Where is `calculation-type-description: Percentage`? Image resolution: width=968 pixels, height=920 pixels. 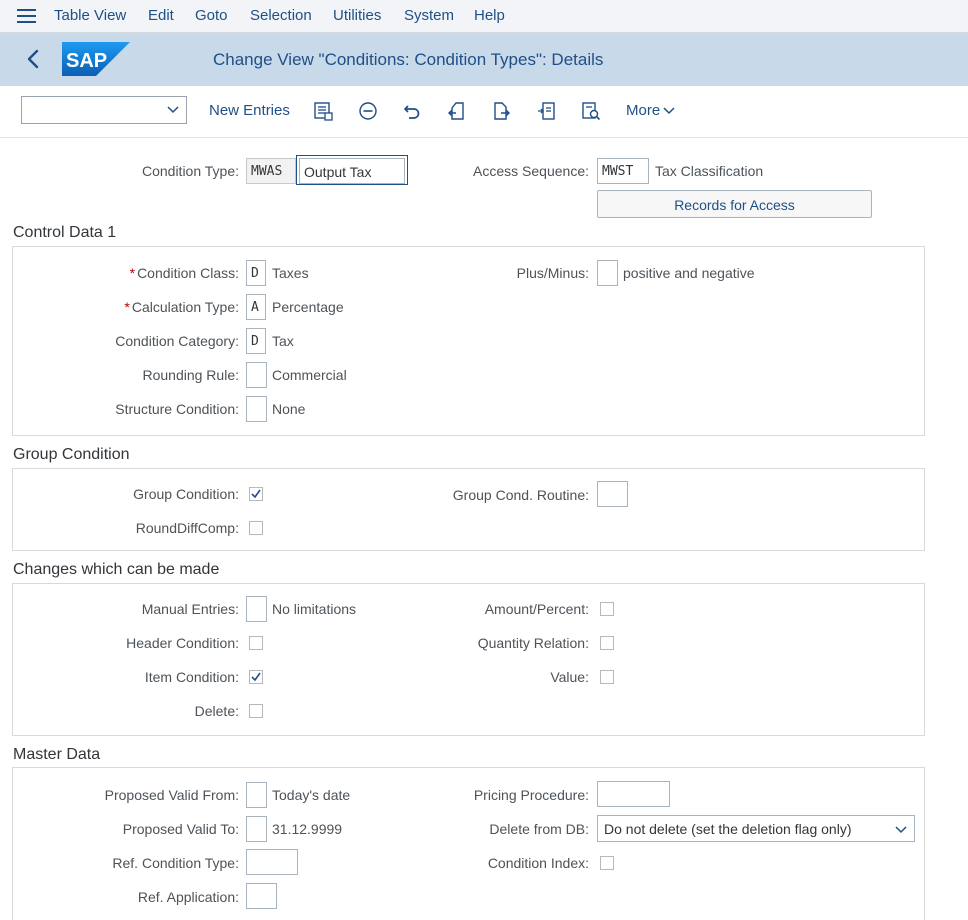
calculation-type-description: Percentage is located at coordinates (308, 307).